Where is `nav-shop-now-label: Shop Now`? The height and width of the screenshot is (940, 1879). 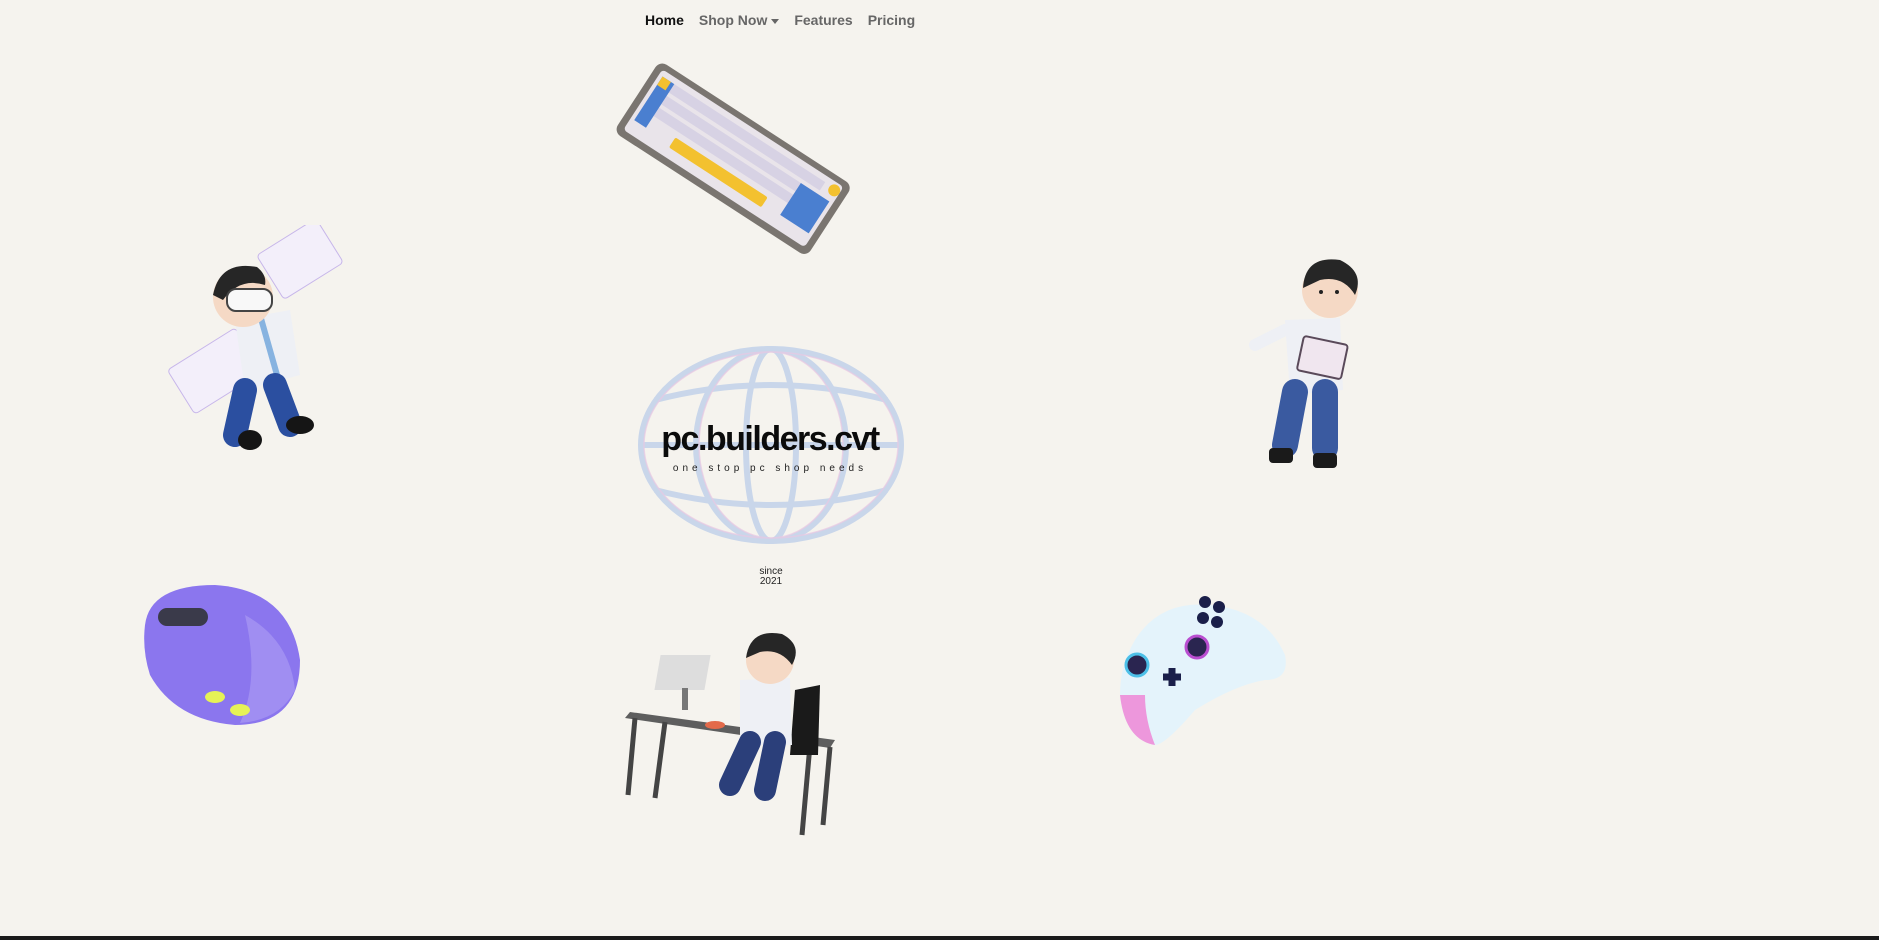
nav-shop-now-label: Shop Now is located at coordinates (733, 20).